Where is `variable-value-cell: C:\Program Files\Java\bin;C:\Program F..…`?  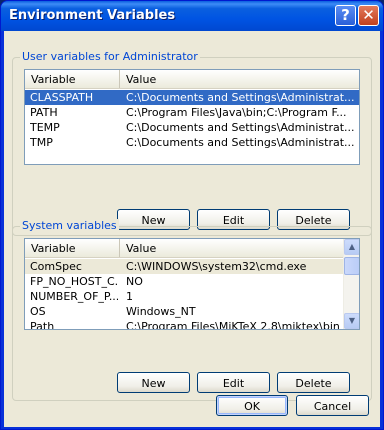 variable-value-cell: C:\Program Files\Java\bin;C:\Program F..… is located at coordinates (236, 112).